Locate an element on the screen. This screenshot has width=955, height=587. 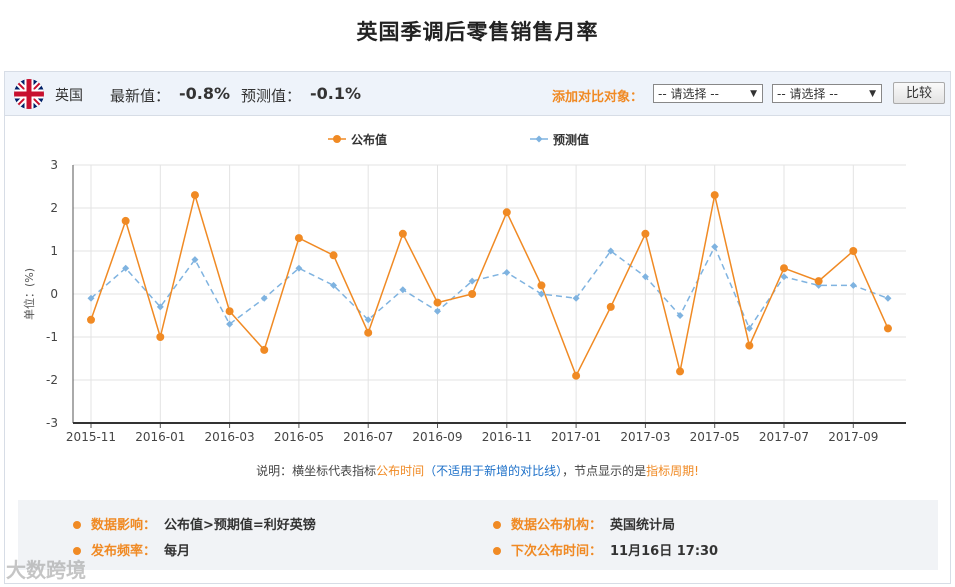
info-agency: 数据公布机构： 英国统计局 is located at coordinates (584, 523).